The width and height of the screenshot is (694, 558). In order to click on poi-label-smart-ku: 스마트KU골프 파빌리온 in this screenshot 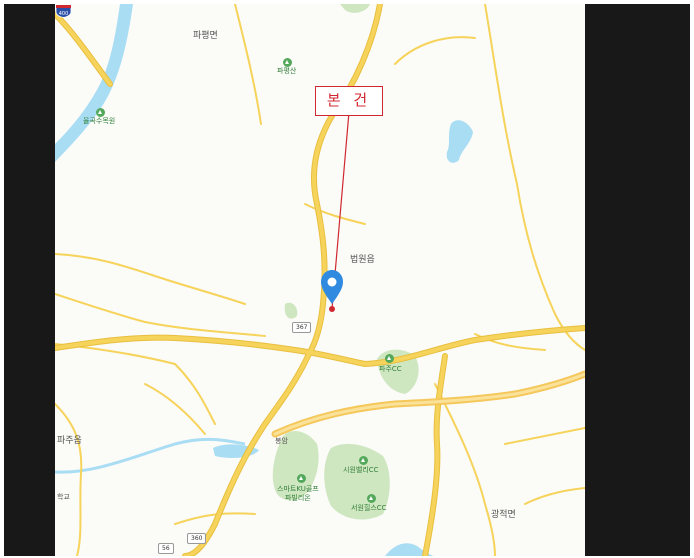, I will do `click(298, 493)`.